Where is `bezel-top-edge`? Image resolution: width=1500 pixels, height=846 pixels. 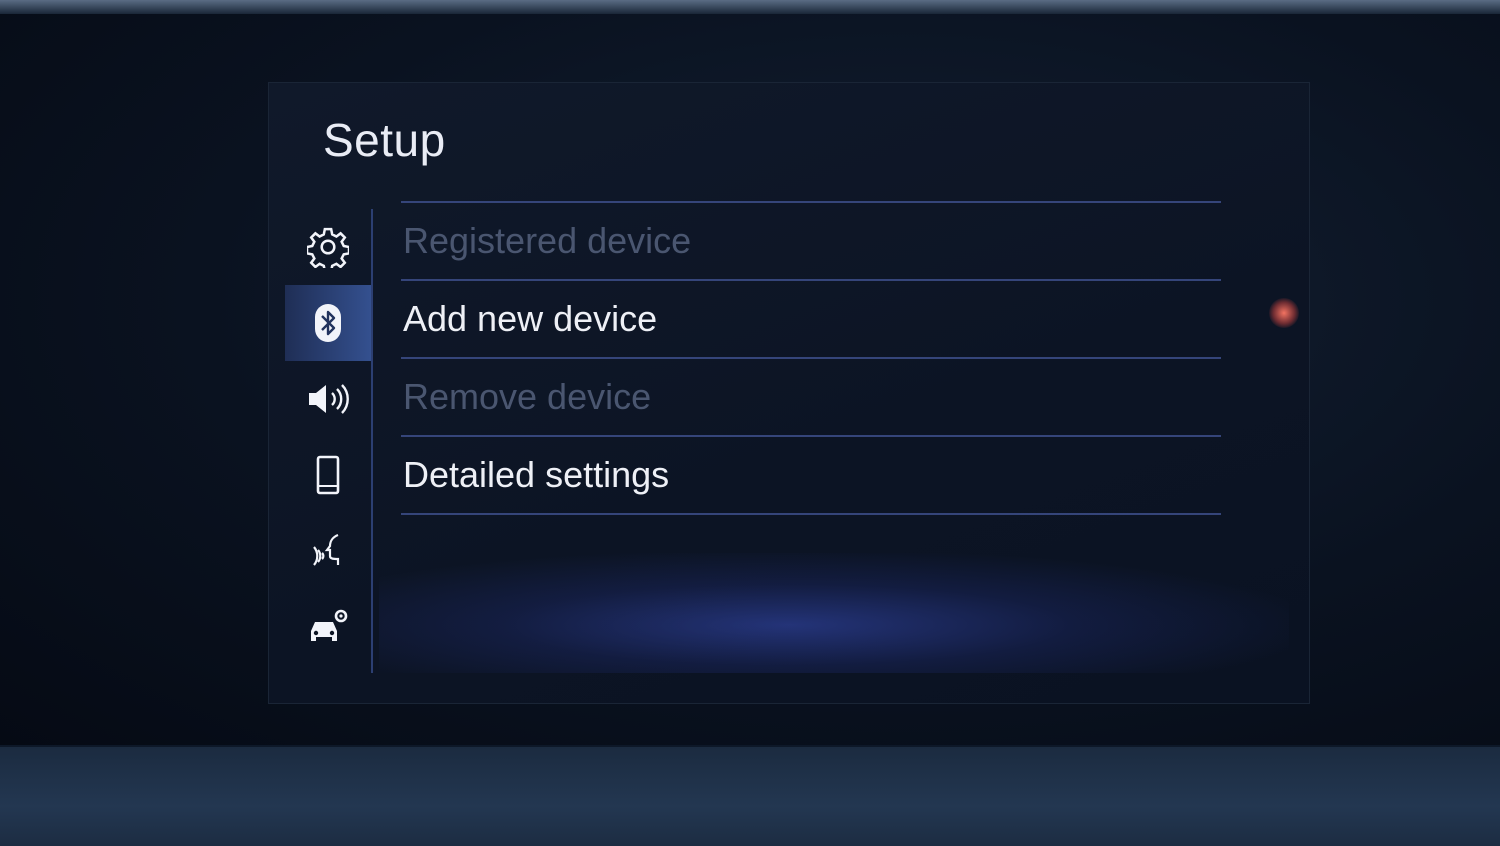 bezel-top-edge is located at coordinates (750, 7).